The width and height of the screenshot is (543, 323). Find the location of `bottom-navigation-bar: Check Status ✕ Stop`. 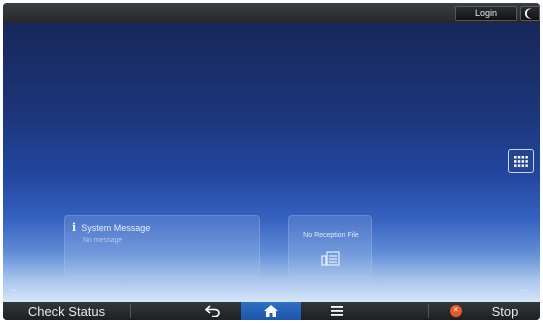

bottom-navigation-bar: Check Status ✕ Stop is located at coordinates (271, 311).